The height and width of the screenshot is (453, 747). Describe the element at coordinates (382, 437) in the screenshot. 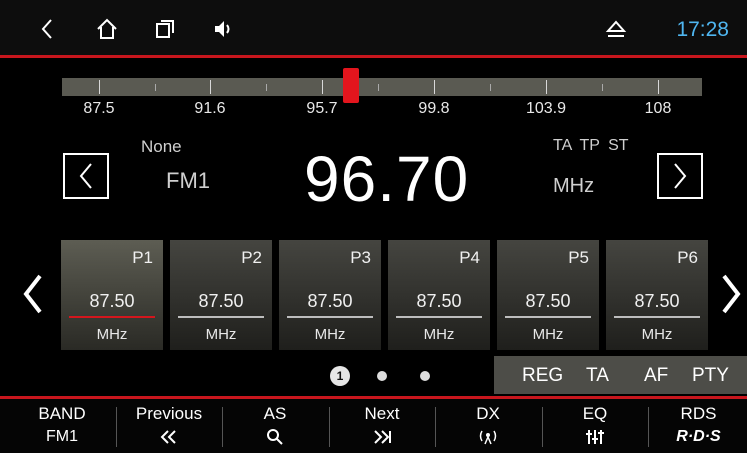

I see `next-icon` at that location.